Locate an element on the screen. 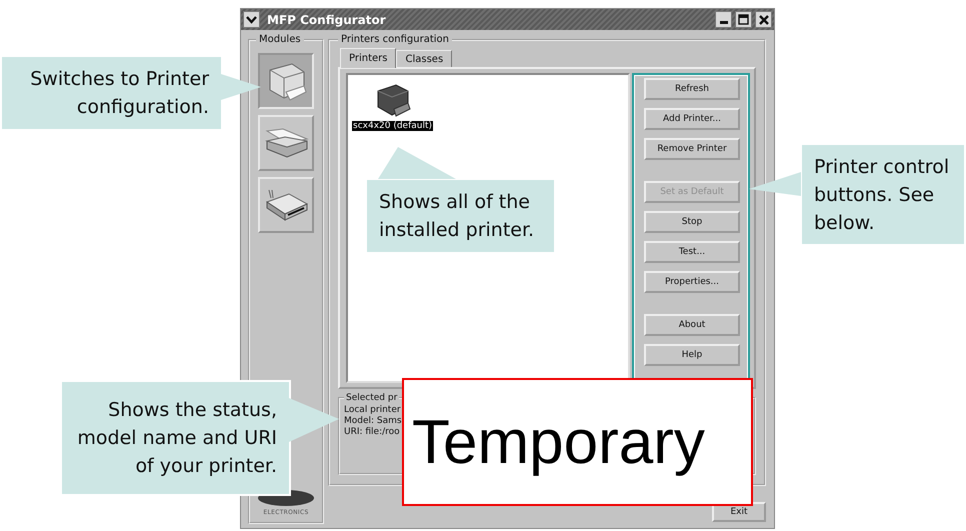 Image resolution: width=966 pixels, height=531 pixels. maximize-button is located at coordinates (743, 19).